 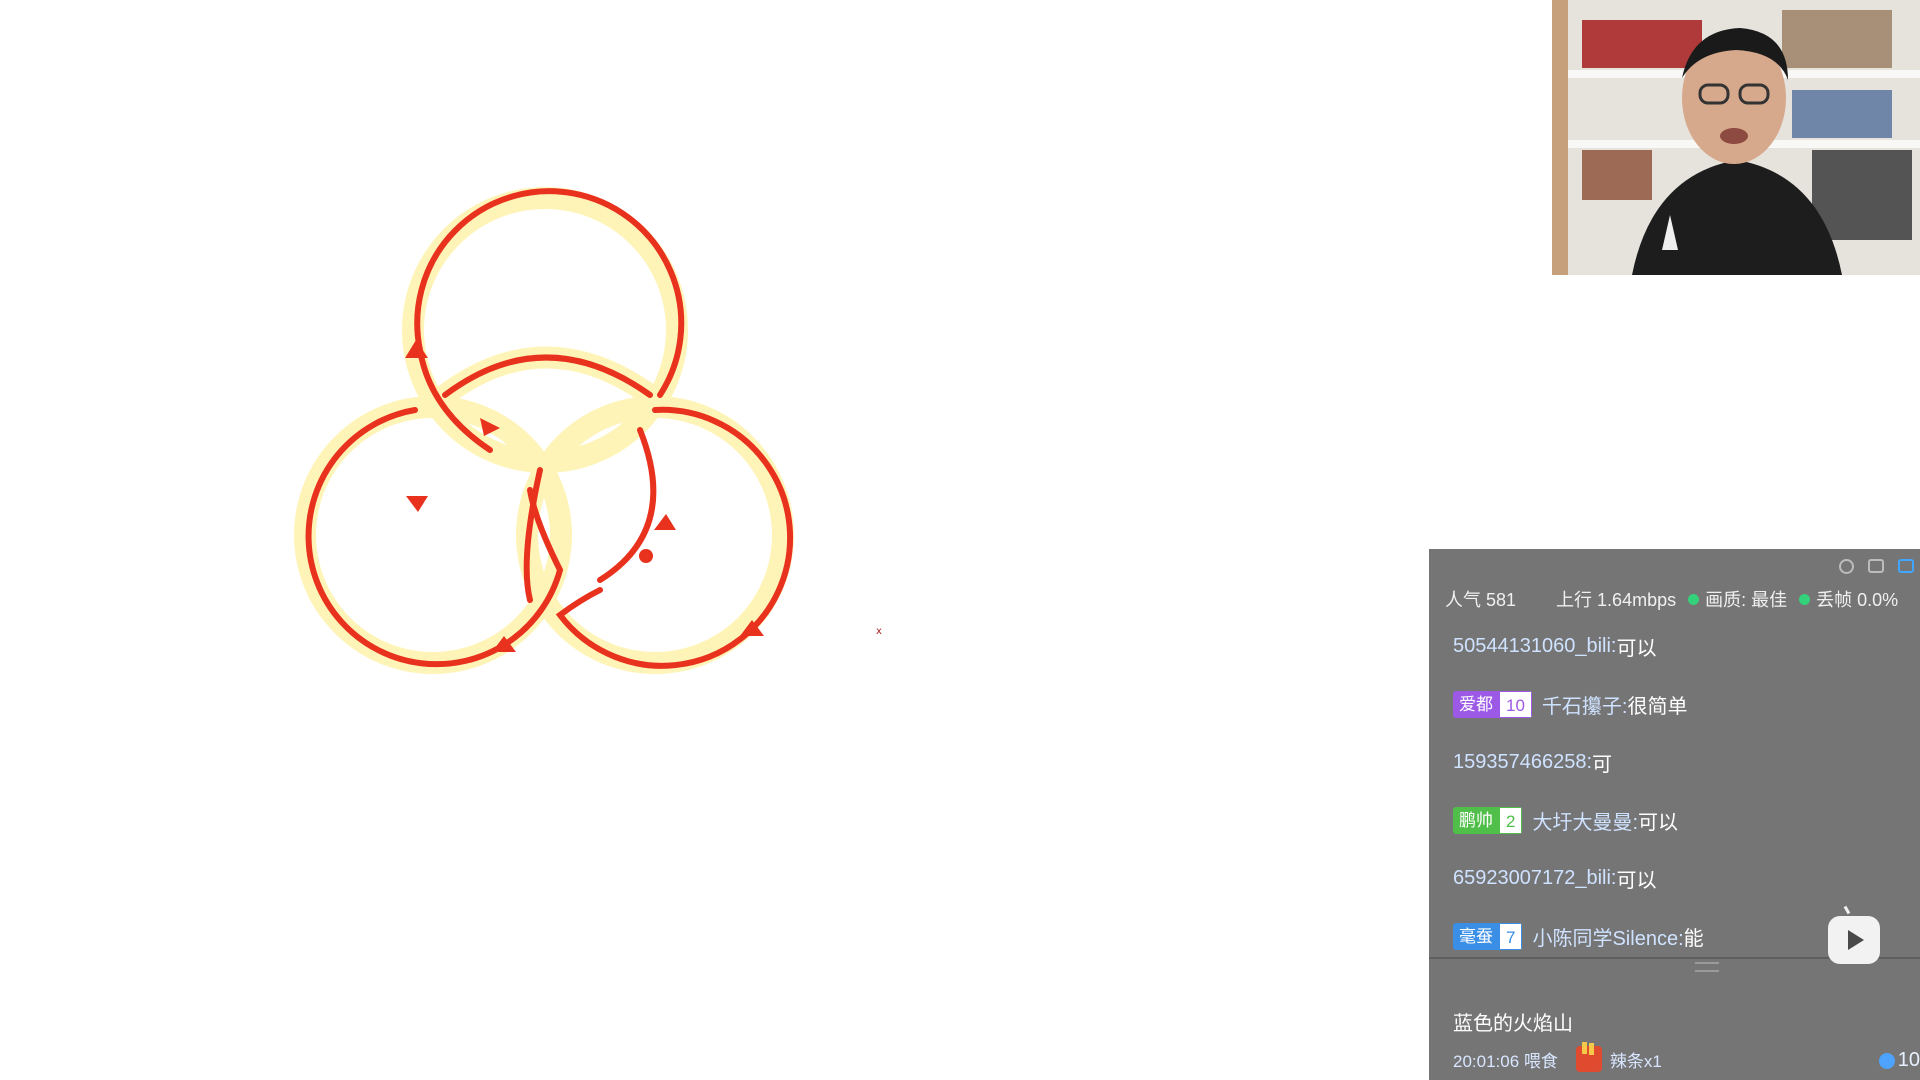 What do you see at coordinates (646, 556) in the screenshot?
I see `point-marker` at bounding box center [646, 556].